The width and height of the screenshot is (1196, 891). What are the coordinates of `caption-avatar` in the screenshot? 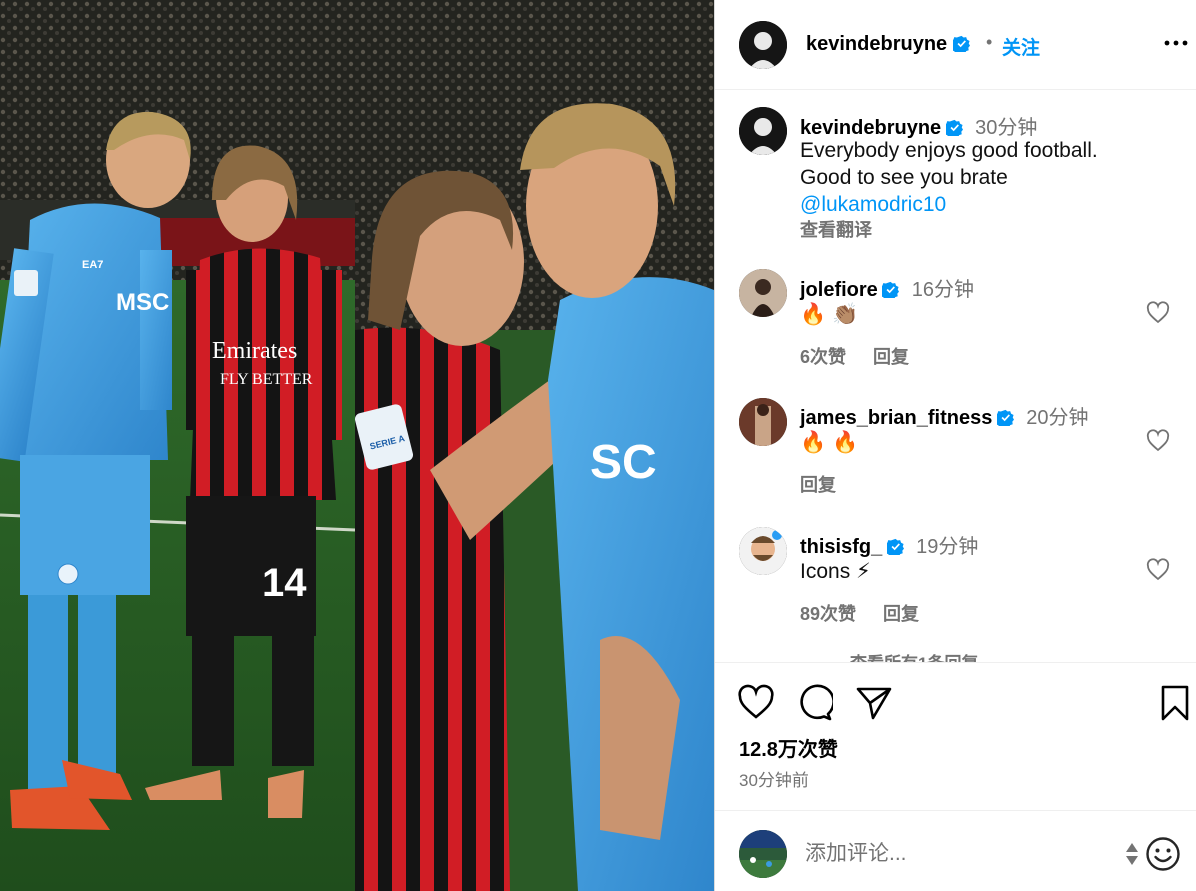 It's located at (763, 131).